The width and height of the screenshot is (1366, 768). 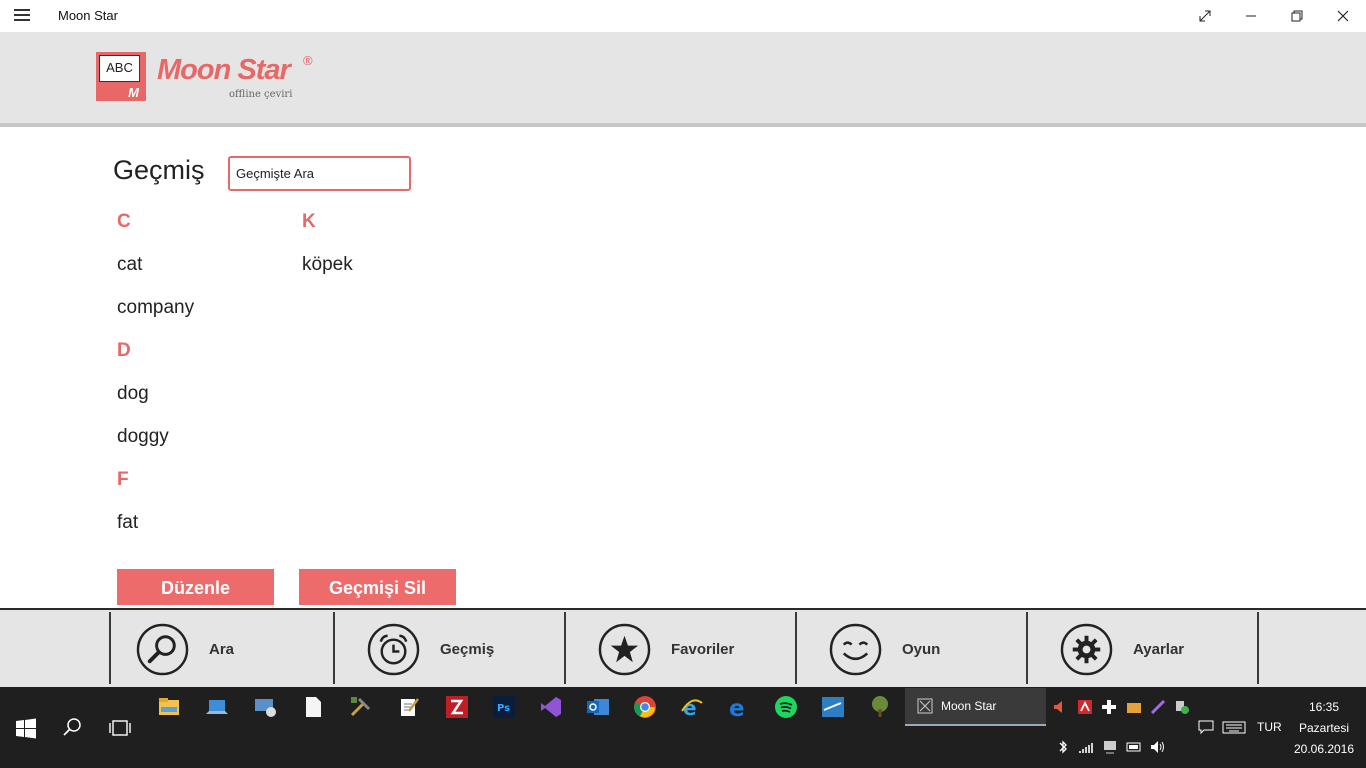 I want to click on nav-label: Favoriler, so click(x=703, y=649).